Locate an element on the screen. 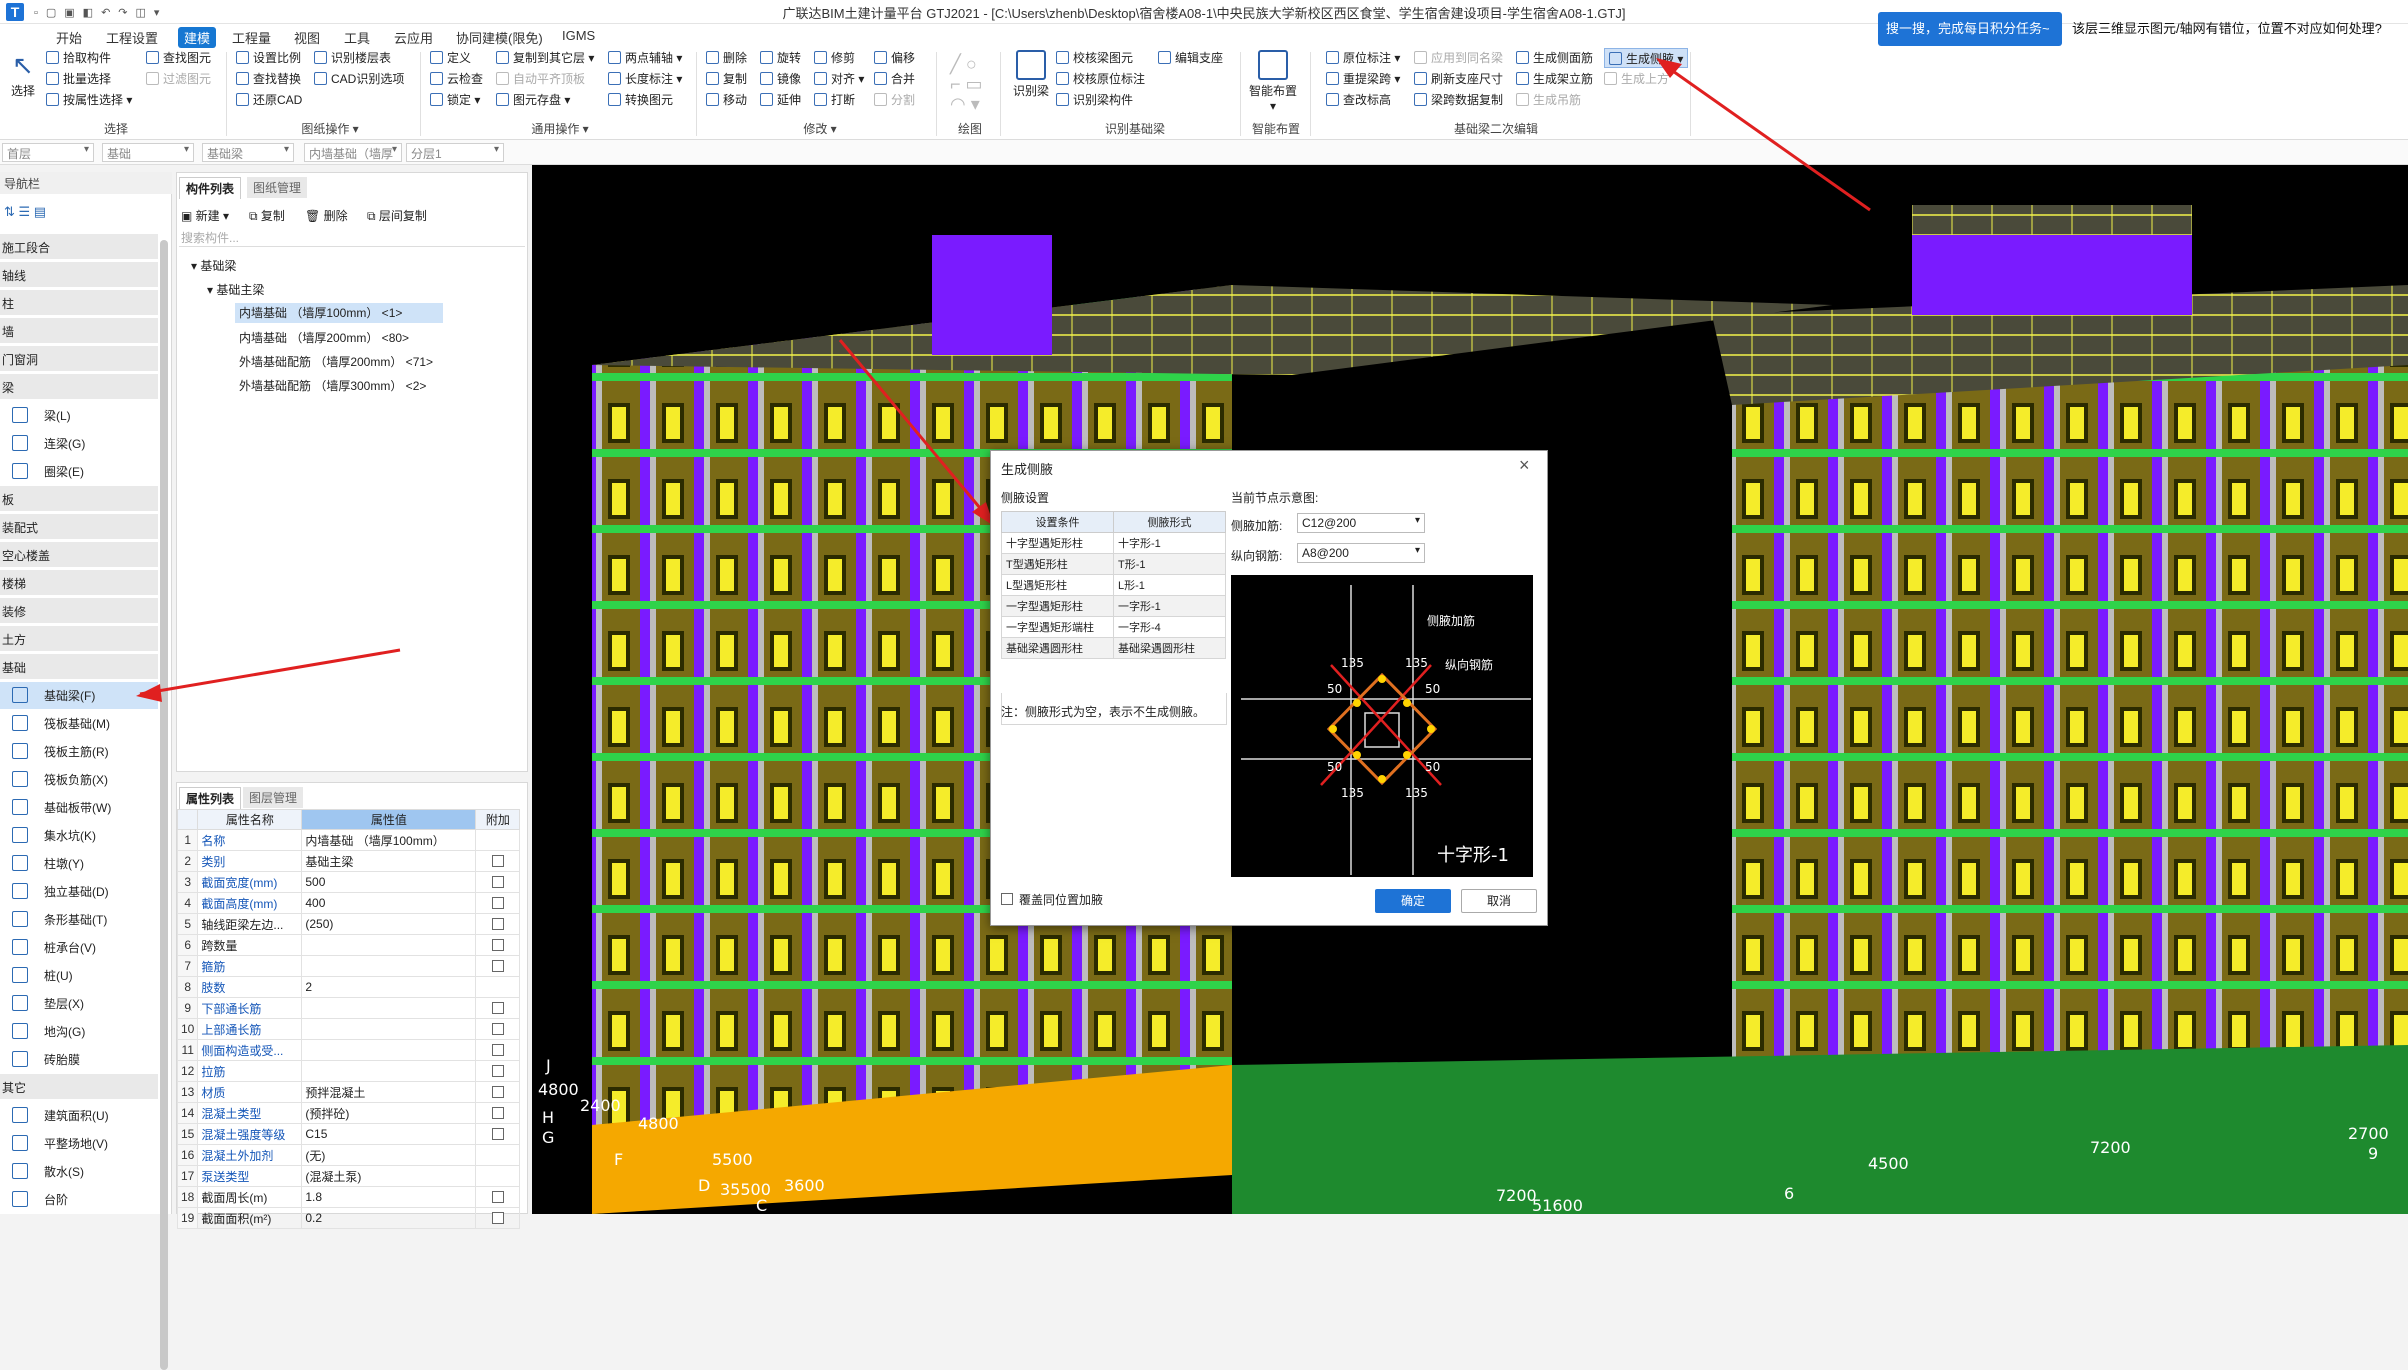 Image resolution: width=2408 pixels, height=1370 pixels. dialog-title: 生成侧腋 is located at coordinates (1027, 469).